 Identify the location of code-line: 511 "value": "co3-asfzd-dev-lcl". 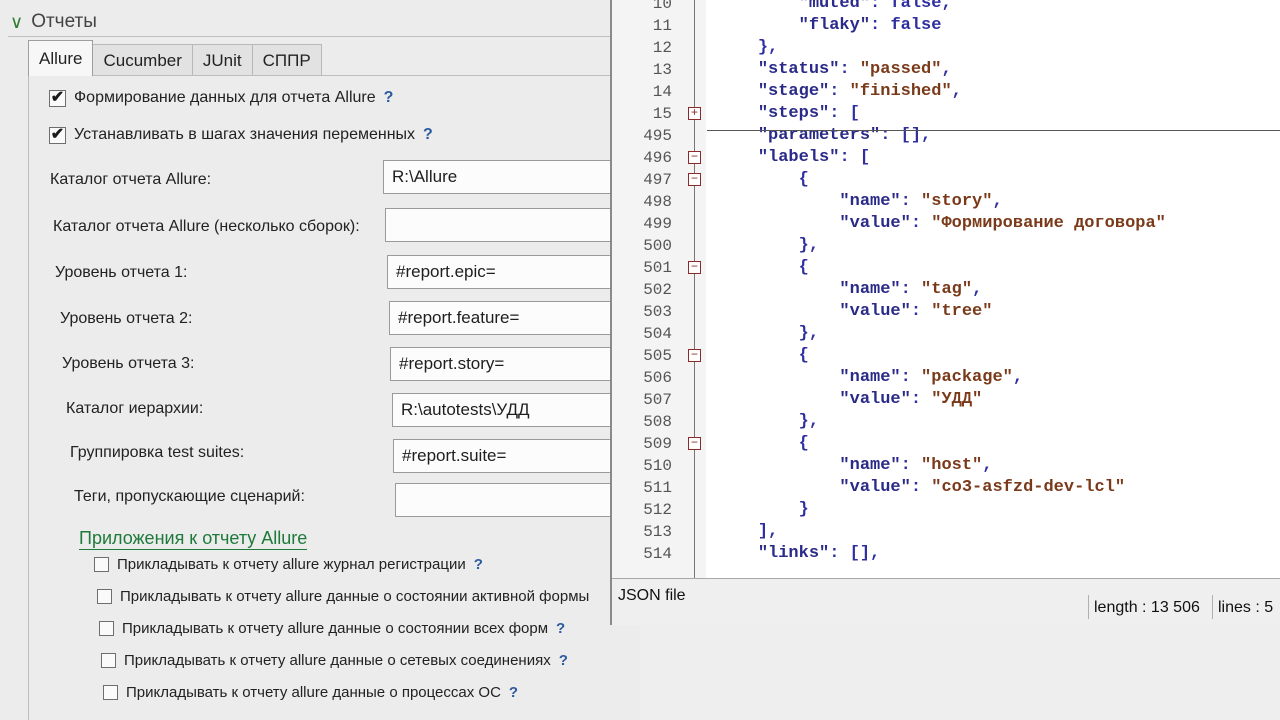
(946, 488).